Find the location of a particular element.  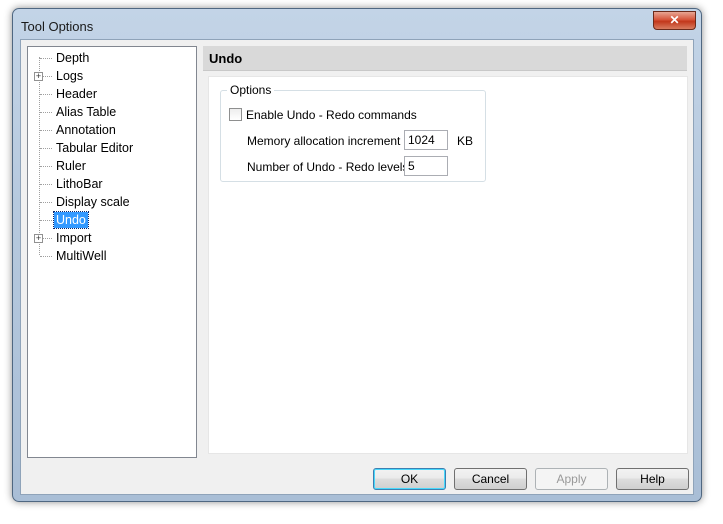

apply-button: Apply is located at coordinates (571, 479).